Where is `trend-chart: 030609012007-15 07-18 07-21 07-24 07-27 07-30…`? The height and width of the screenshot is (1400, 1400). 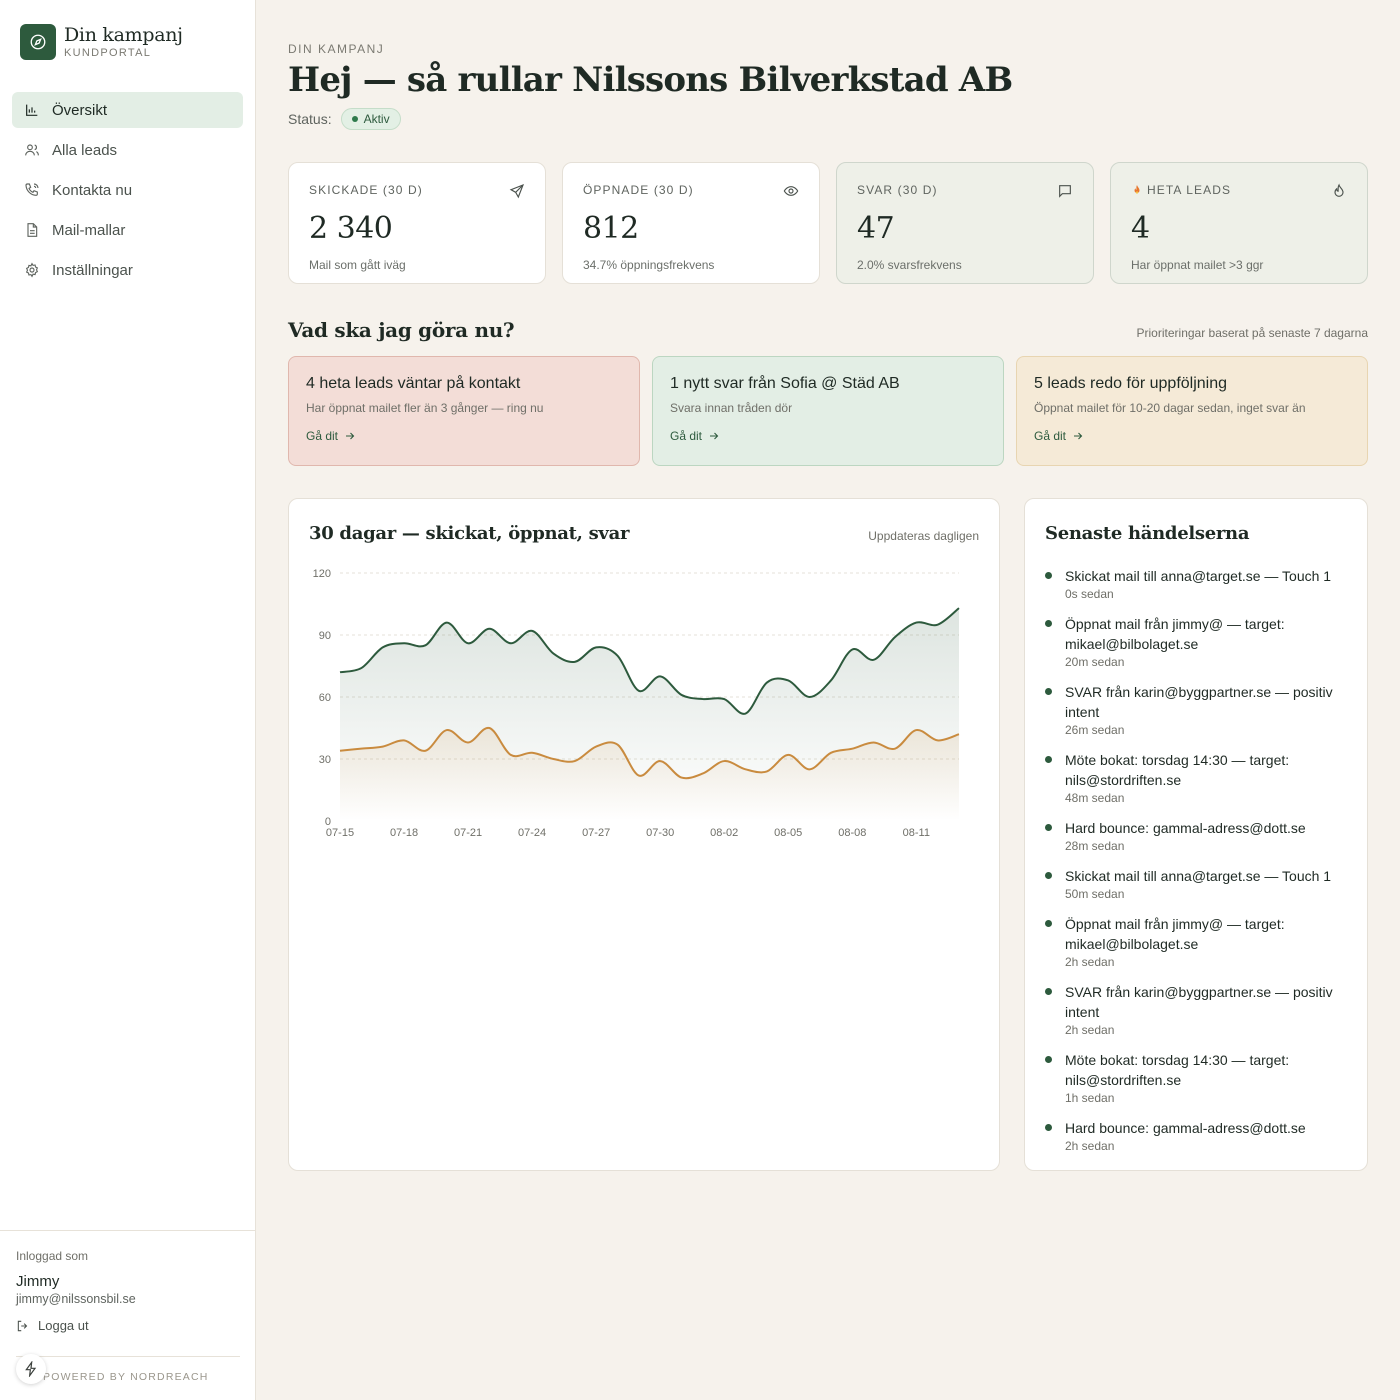
trend-chart: 030609012007-15 07-18 07-21 07-24 07-27 07-30… is located at coordinates (636, 703).